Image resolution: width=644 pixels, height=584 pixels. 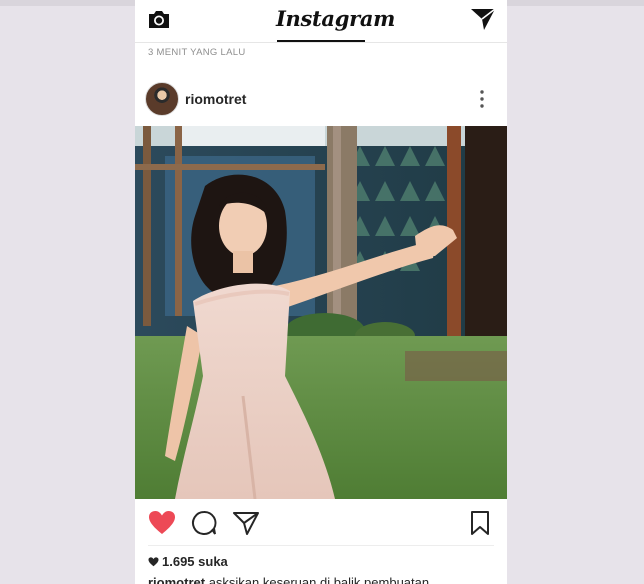 I want to click on likes-heart-icon, so click(x=153, y=562).